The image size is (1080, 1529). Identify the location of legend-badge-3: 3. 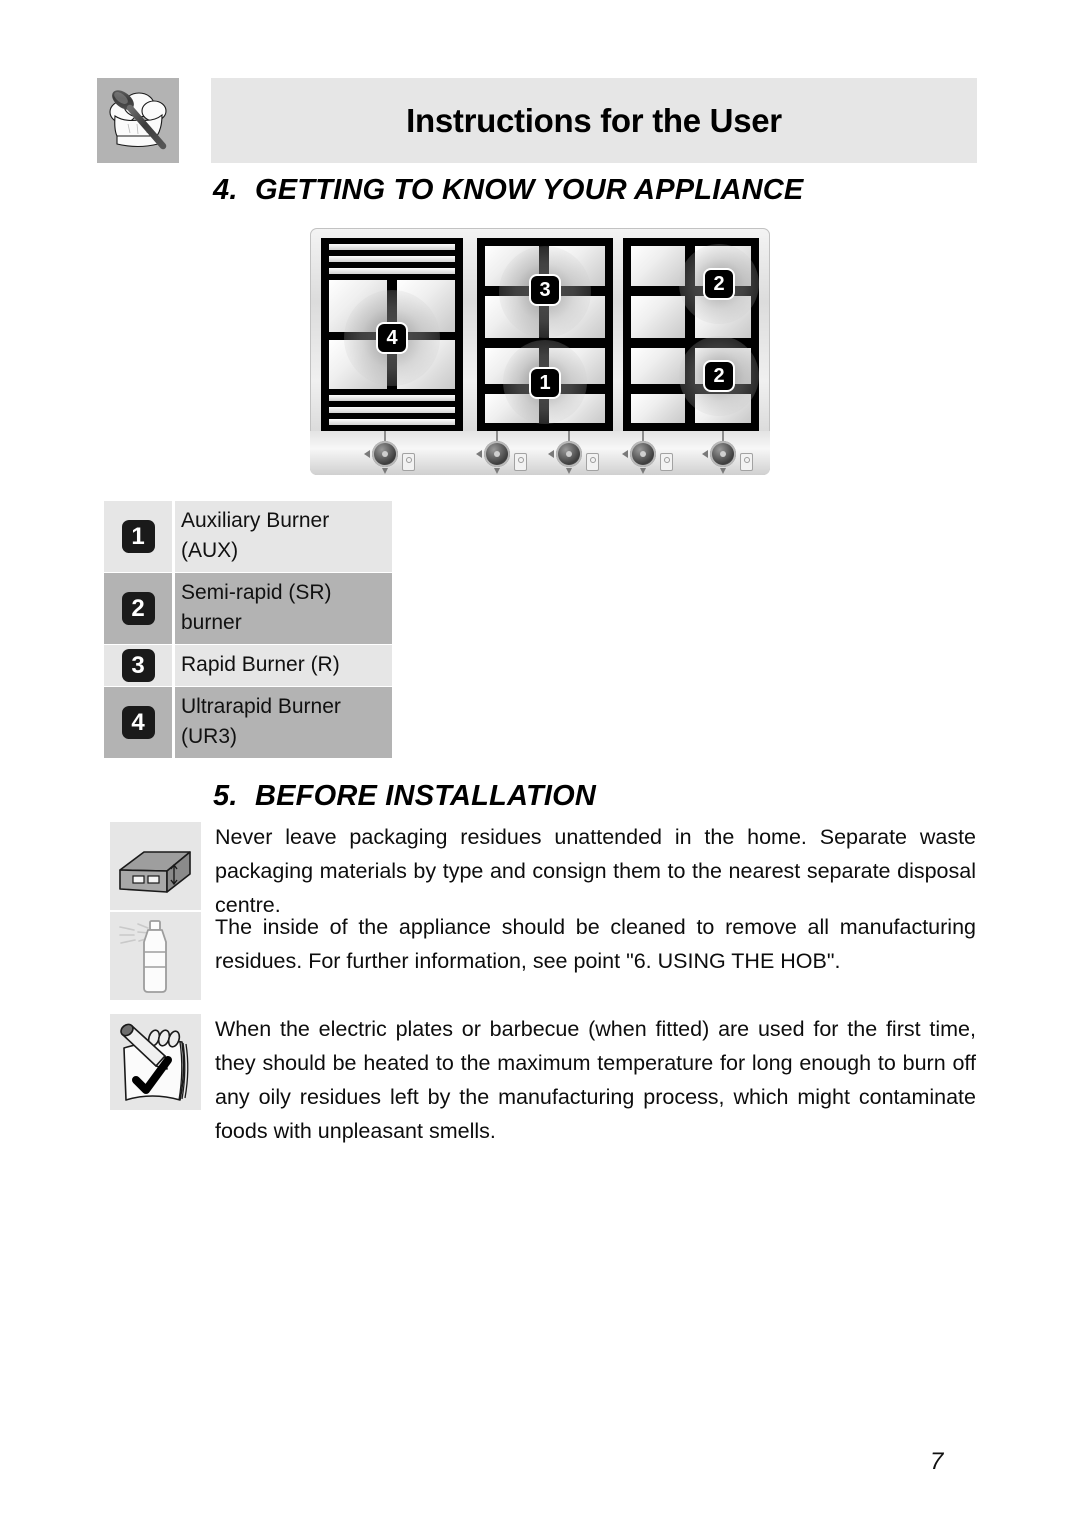
(138, 665).